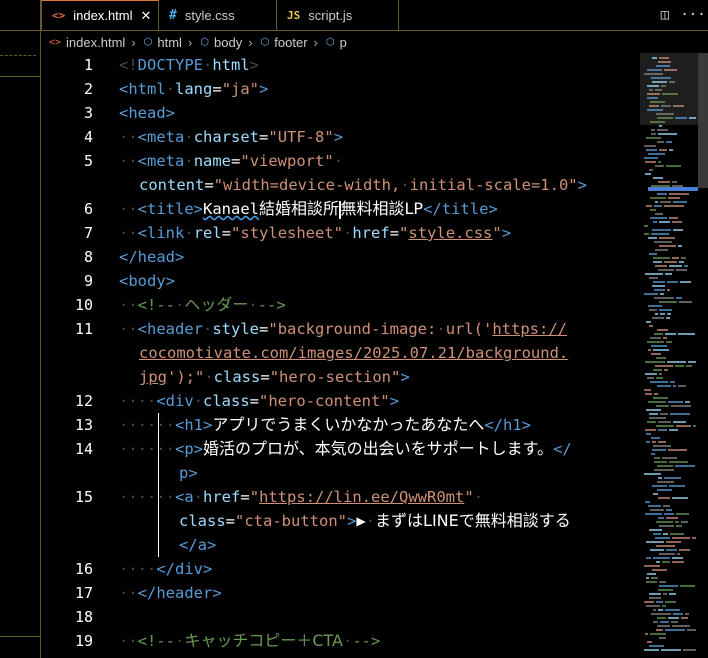  What do you see at coordinates (228, 42) in the screenshot?
I see `breadcrumb-label: body` at bounding box center [228, 42].